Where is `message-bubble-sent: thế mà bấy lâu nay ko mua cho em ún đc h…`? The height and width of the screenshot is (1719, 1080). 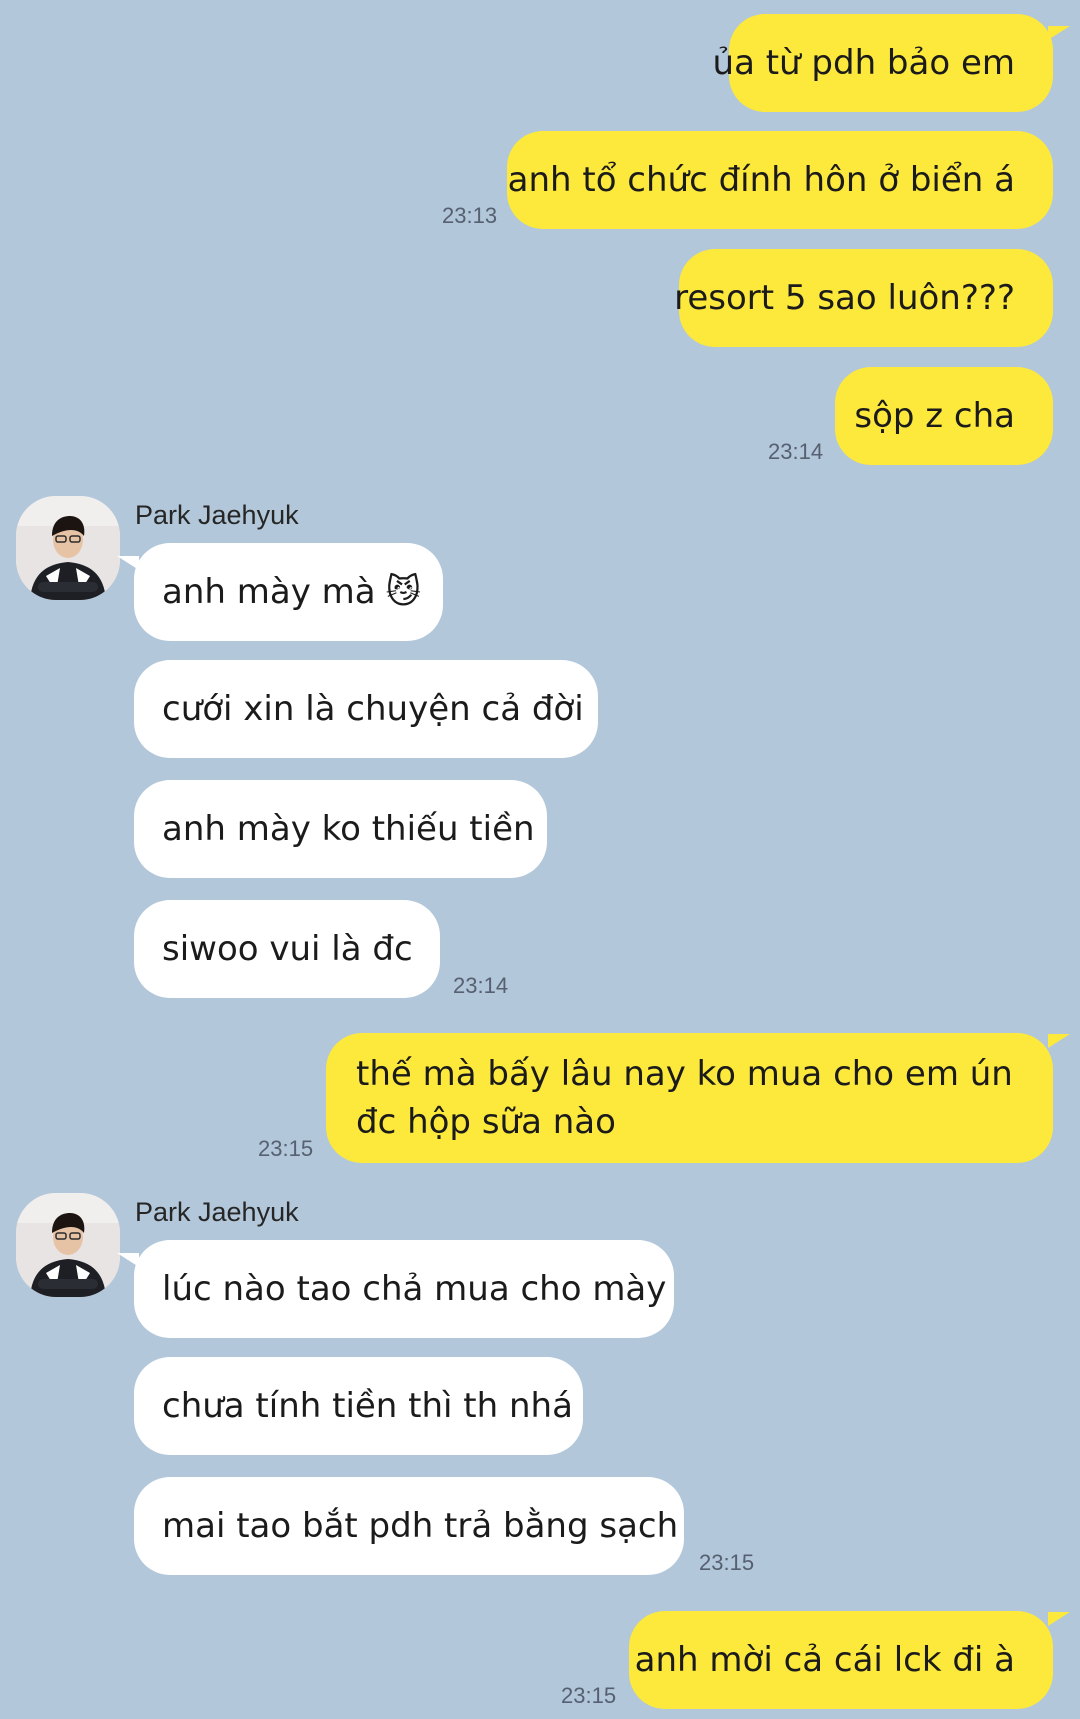 message-bubble-sent: thế mà bấy lâu nay ko mua cho em ún đc h… is located at coordinates (689, 1098).